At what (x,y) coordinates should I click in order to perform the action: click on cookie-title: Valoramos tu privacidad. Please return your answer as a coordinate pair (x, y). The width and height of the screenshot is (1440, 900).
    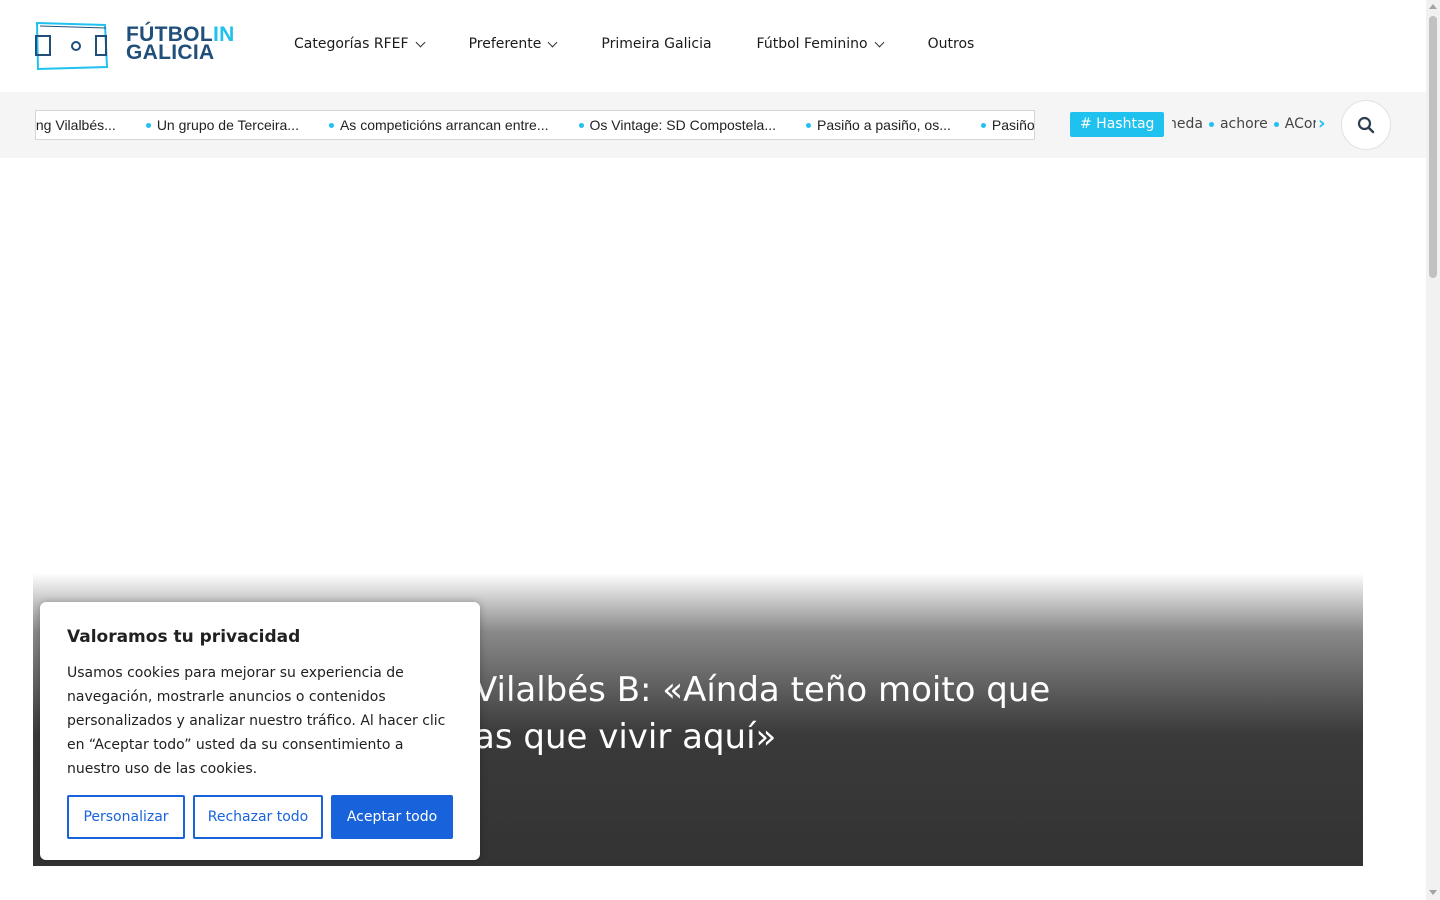
    Looking at the image, I should click on (184, 637).